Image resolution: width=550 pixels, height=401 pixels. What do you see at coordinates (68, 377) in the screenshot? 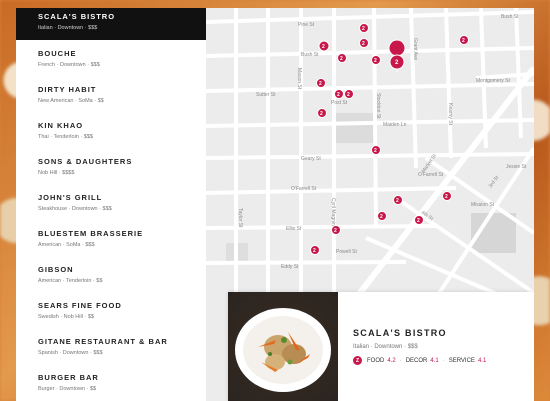
I see `restaurant-name: BURGER BAR` at bounding box center [68, 377].